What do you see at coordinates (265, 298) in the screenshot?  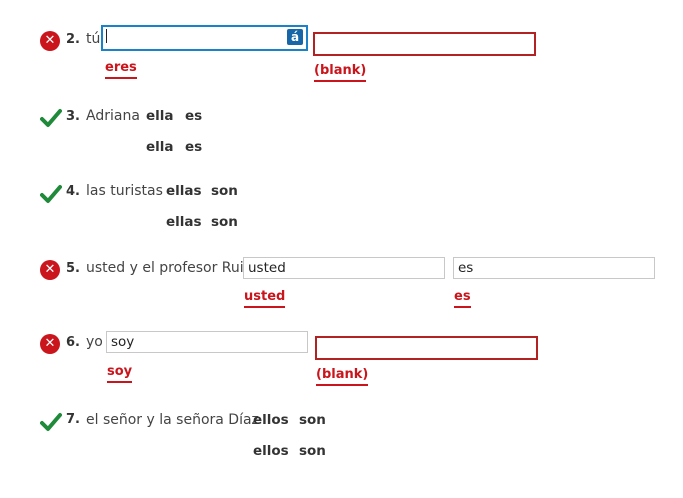 I see `correct-answer-pronoun: usted` at bounding box center [265, 298].